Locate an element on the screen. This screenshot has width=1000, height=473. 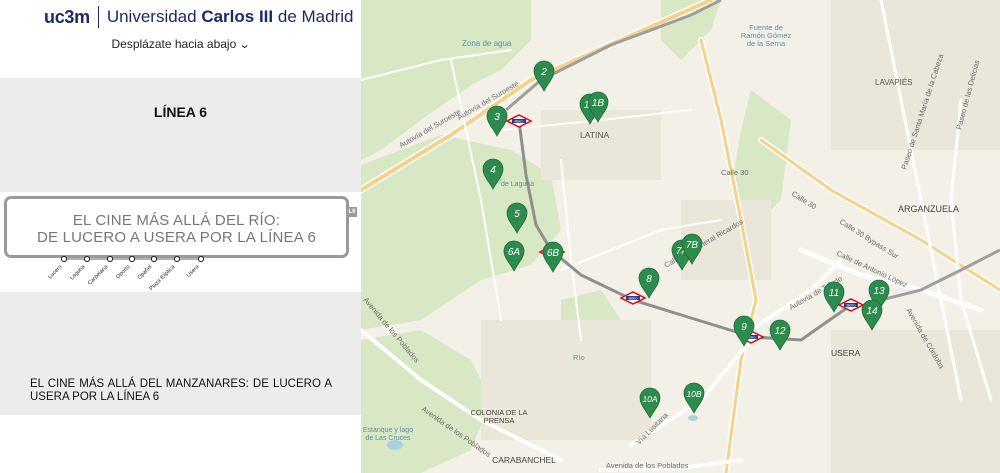
scroll-down-label: Desplázate hacia abajo is located at coordinates (174, 44).